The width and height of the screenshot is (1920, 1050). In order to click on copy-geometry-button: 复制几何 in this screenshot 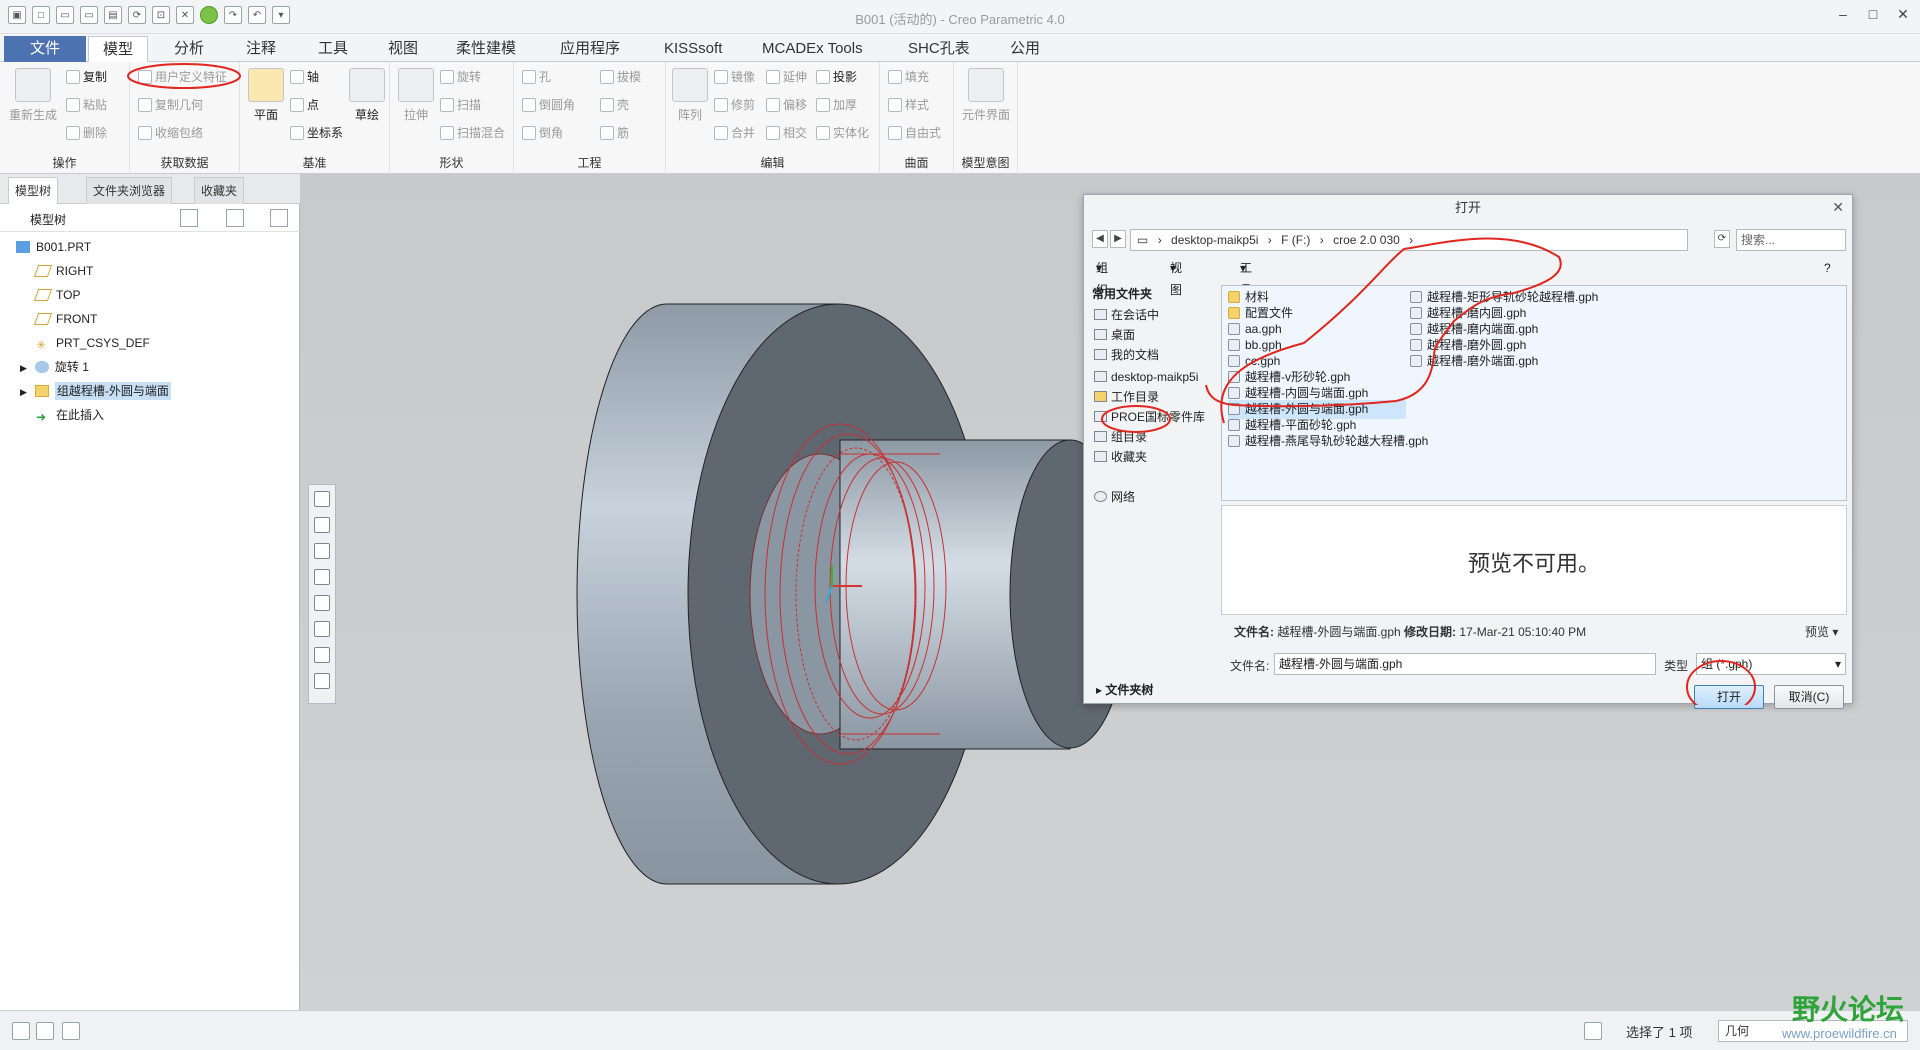, I will do `click(170, 104)`.